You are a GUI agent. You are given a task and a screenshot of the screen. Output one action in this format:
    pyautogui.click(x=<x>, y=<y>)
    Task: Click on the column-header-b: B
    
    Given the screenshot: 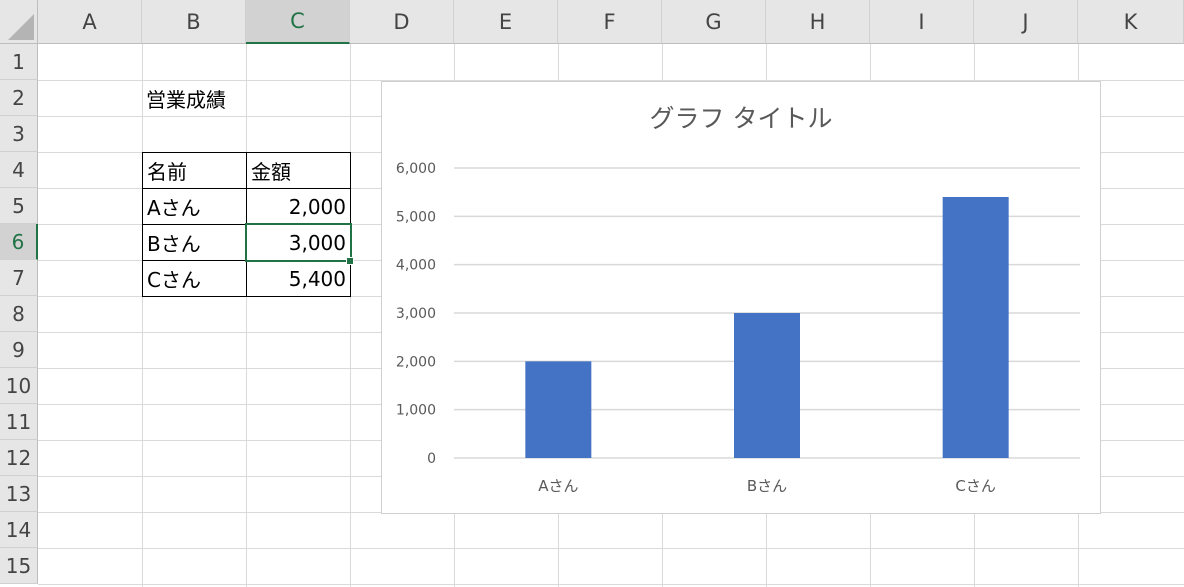 What is the action you would take?
    pyautogui.click(x=194, y=22)
    